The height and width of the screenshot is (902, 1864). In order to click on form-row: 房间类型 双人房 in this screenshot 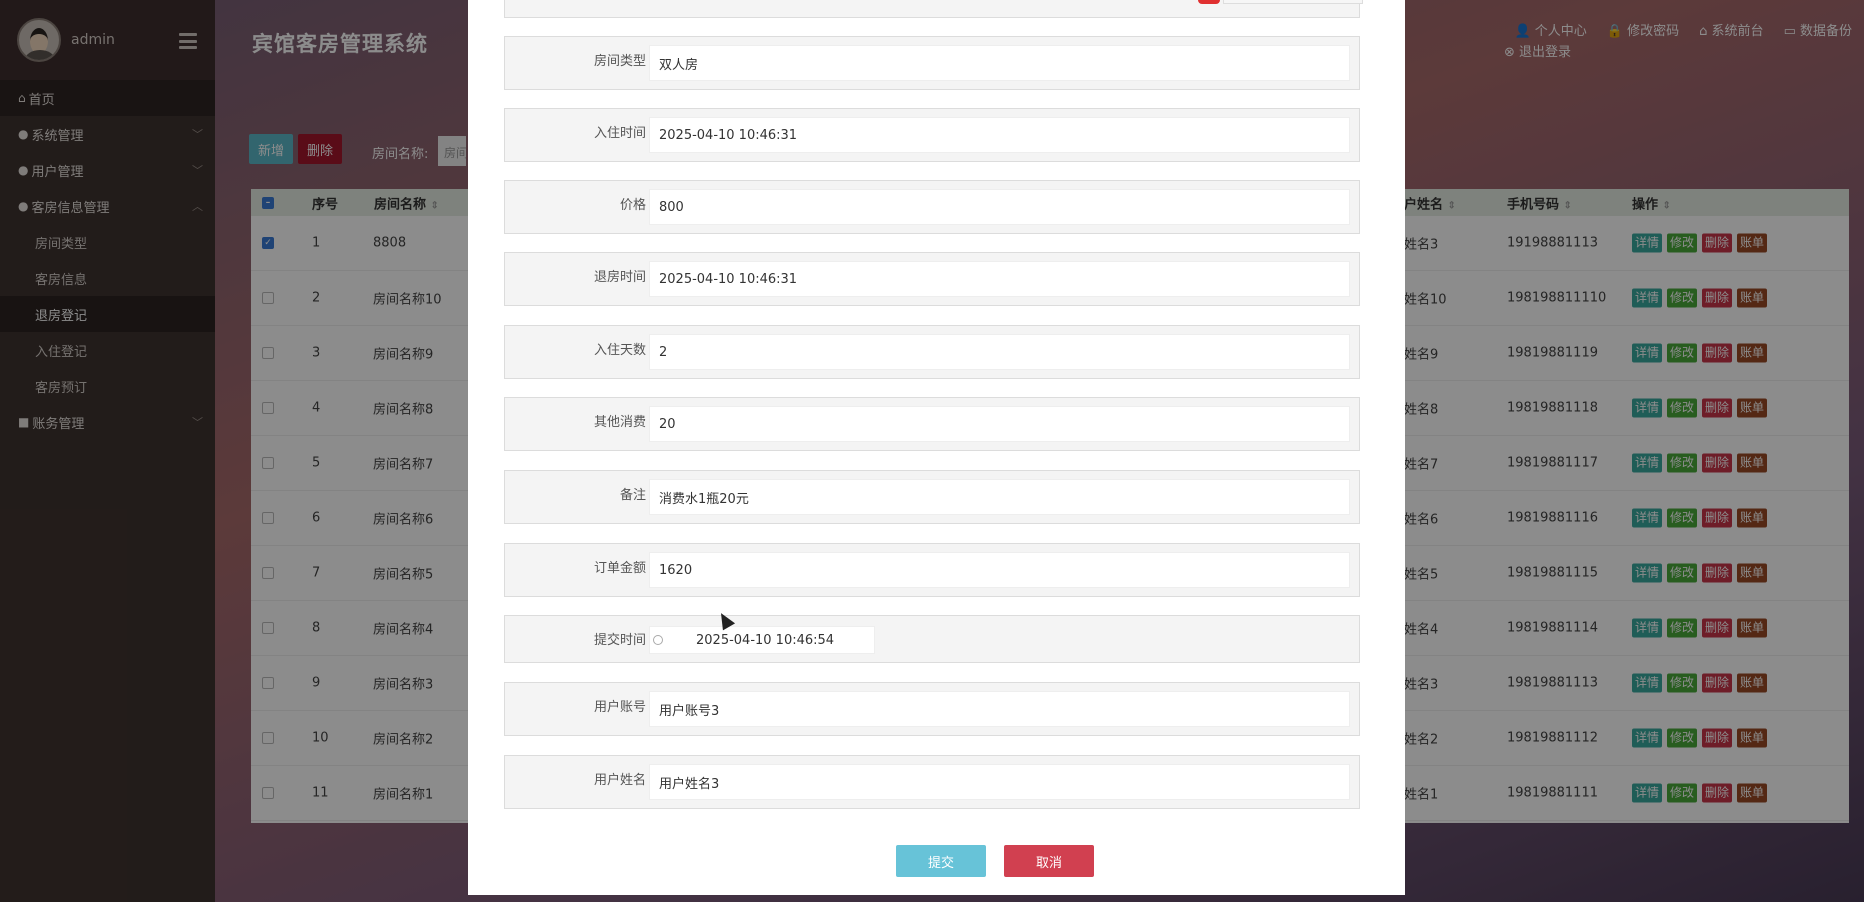, I will do `click(932, 63)`.